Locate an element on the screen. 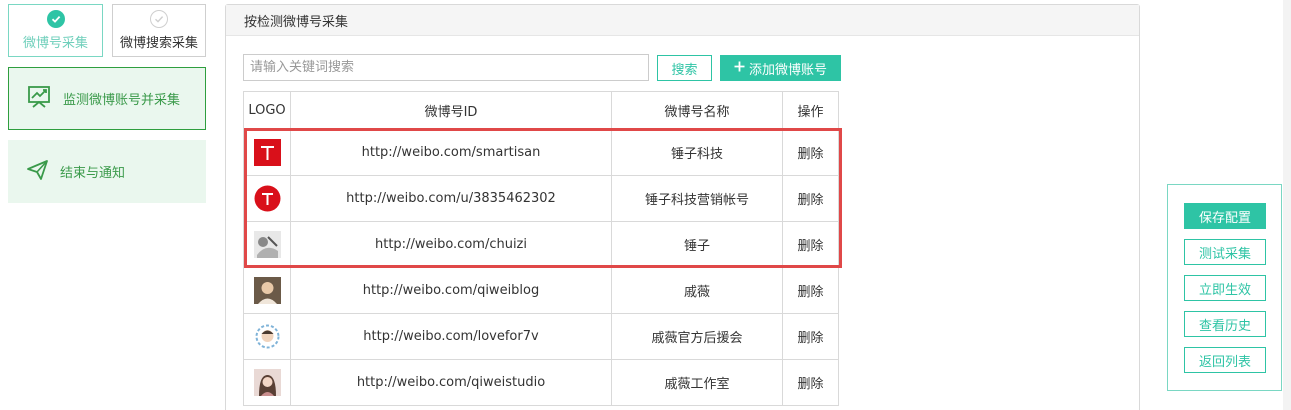  qiwei-studio-avatar is located at coordinates (267, 382).